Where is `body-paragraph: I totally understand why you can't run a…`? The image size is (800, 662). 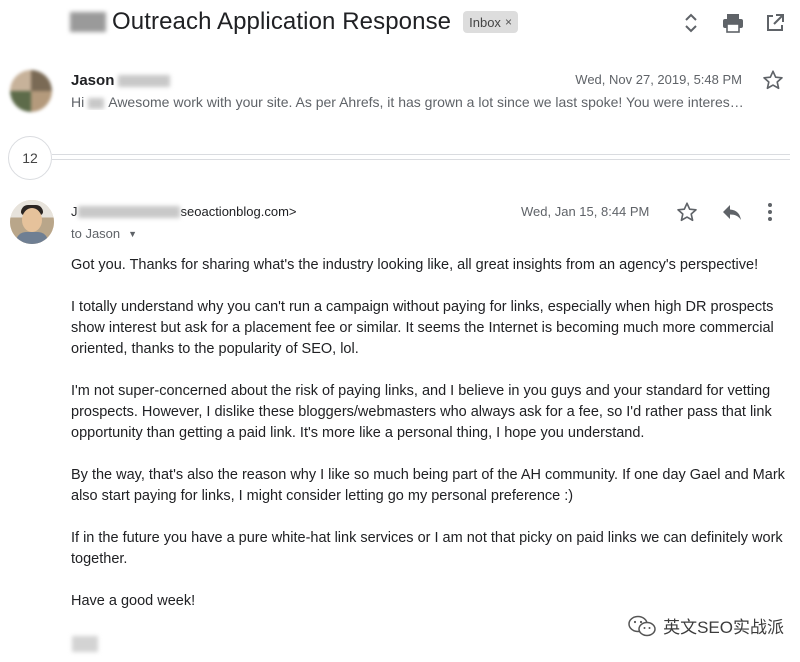
body-paragraph: I totally understand why you can't run a… is located at coordinates (422, 328).